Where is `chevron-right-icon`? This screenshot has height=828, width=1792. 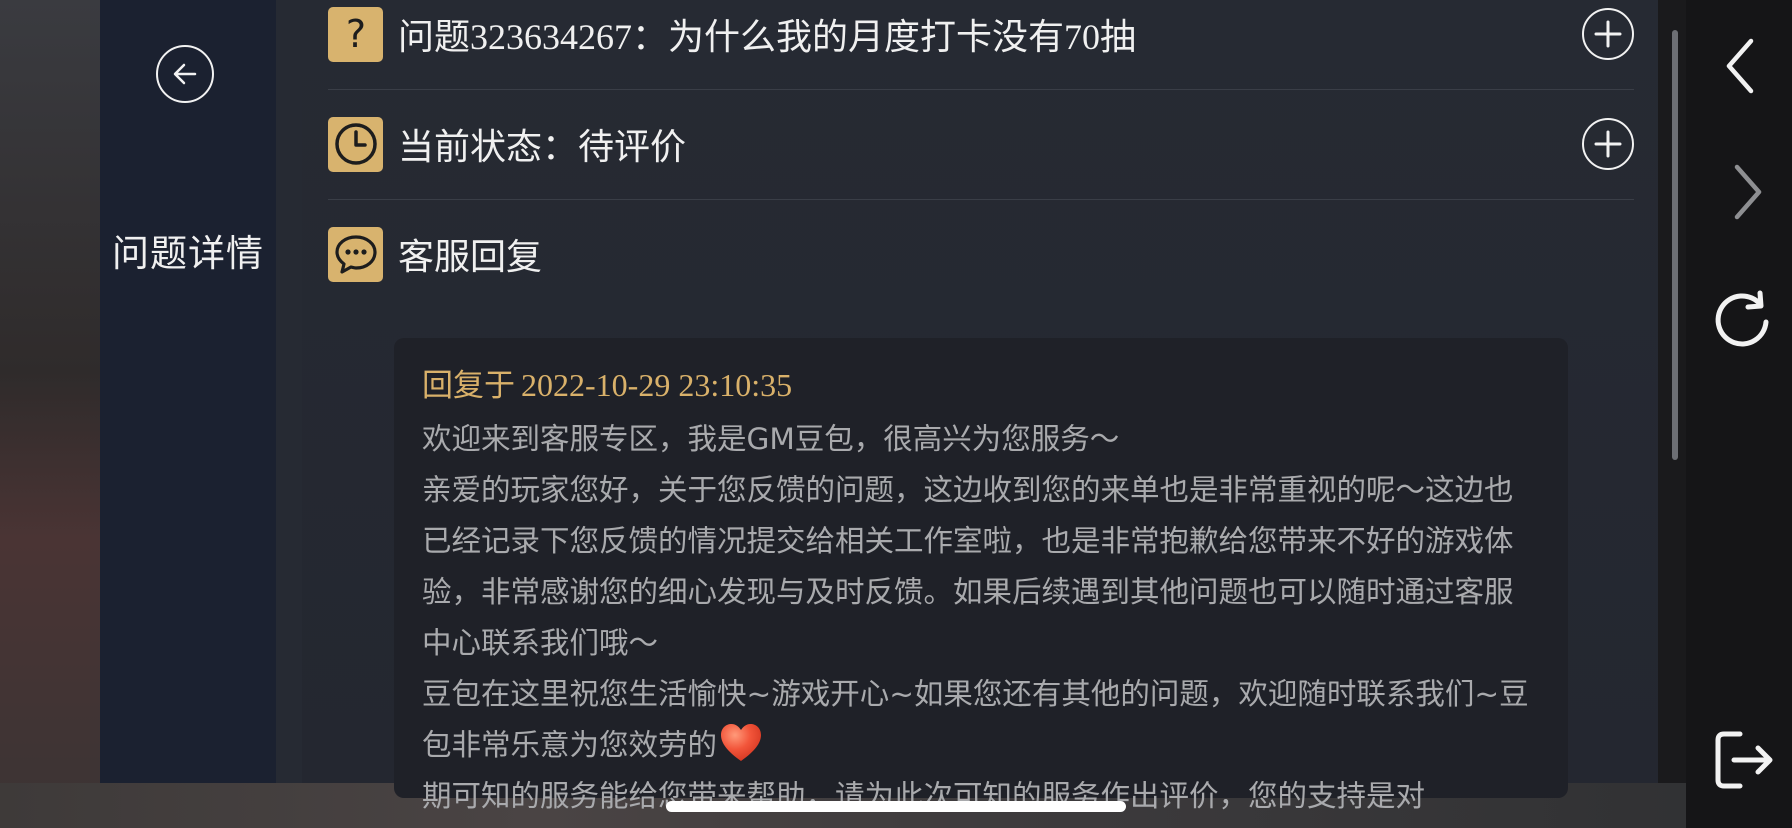 chevron-right-icon is located at coordinates (1748, 192).